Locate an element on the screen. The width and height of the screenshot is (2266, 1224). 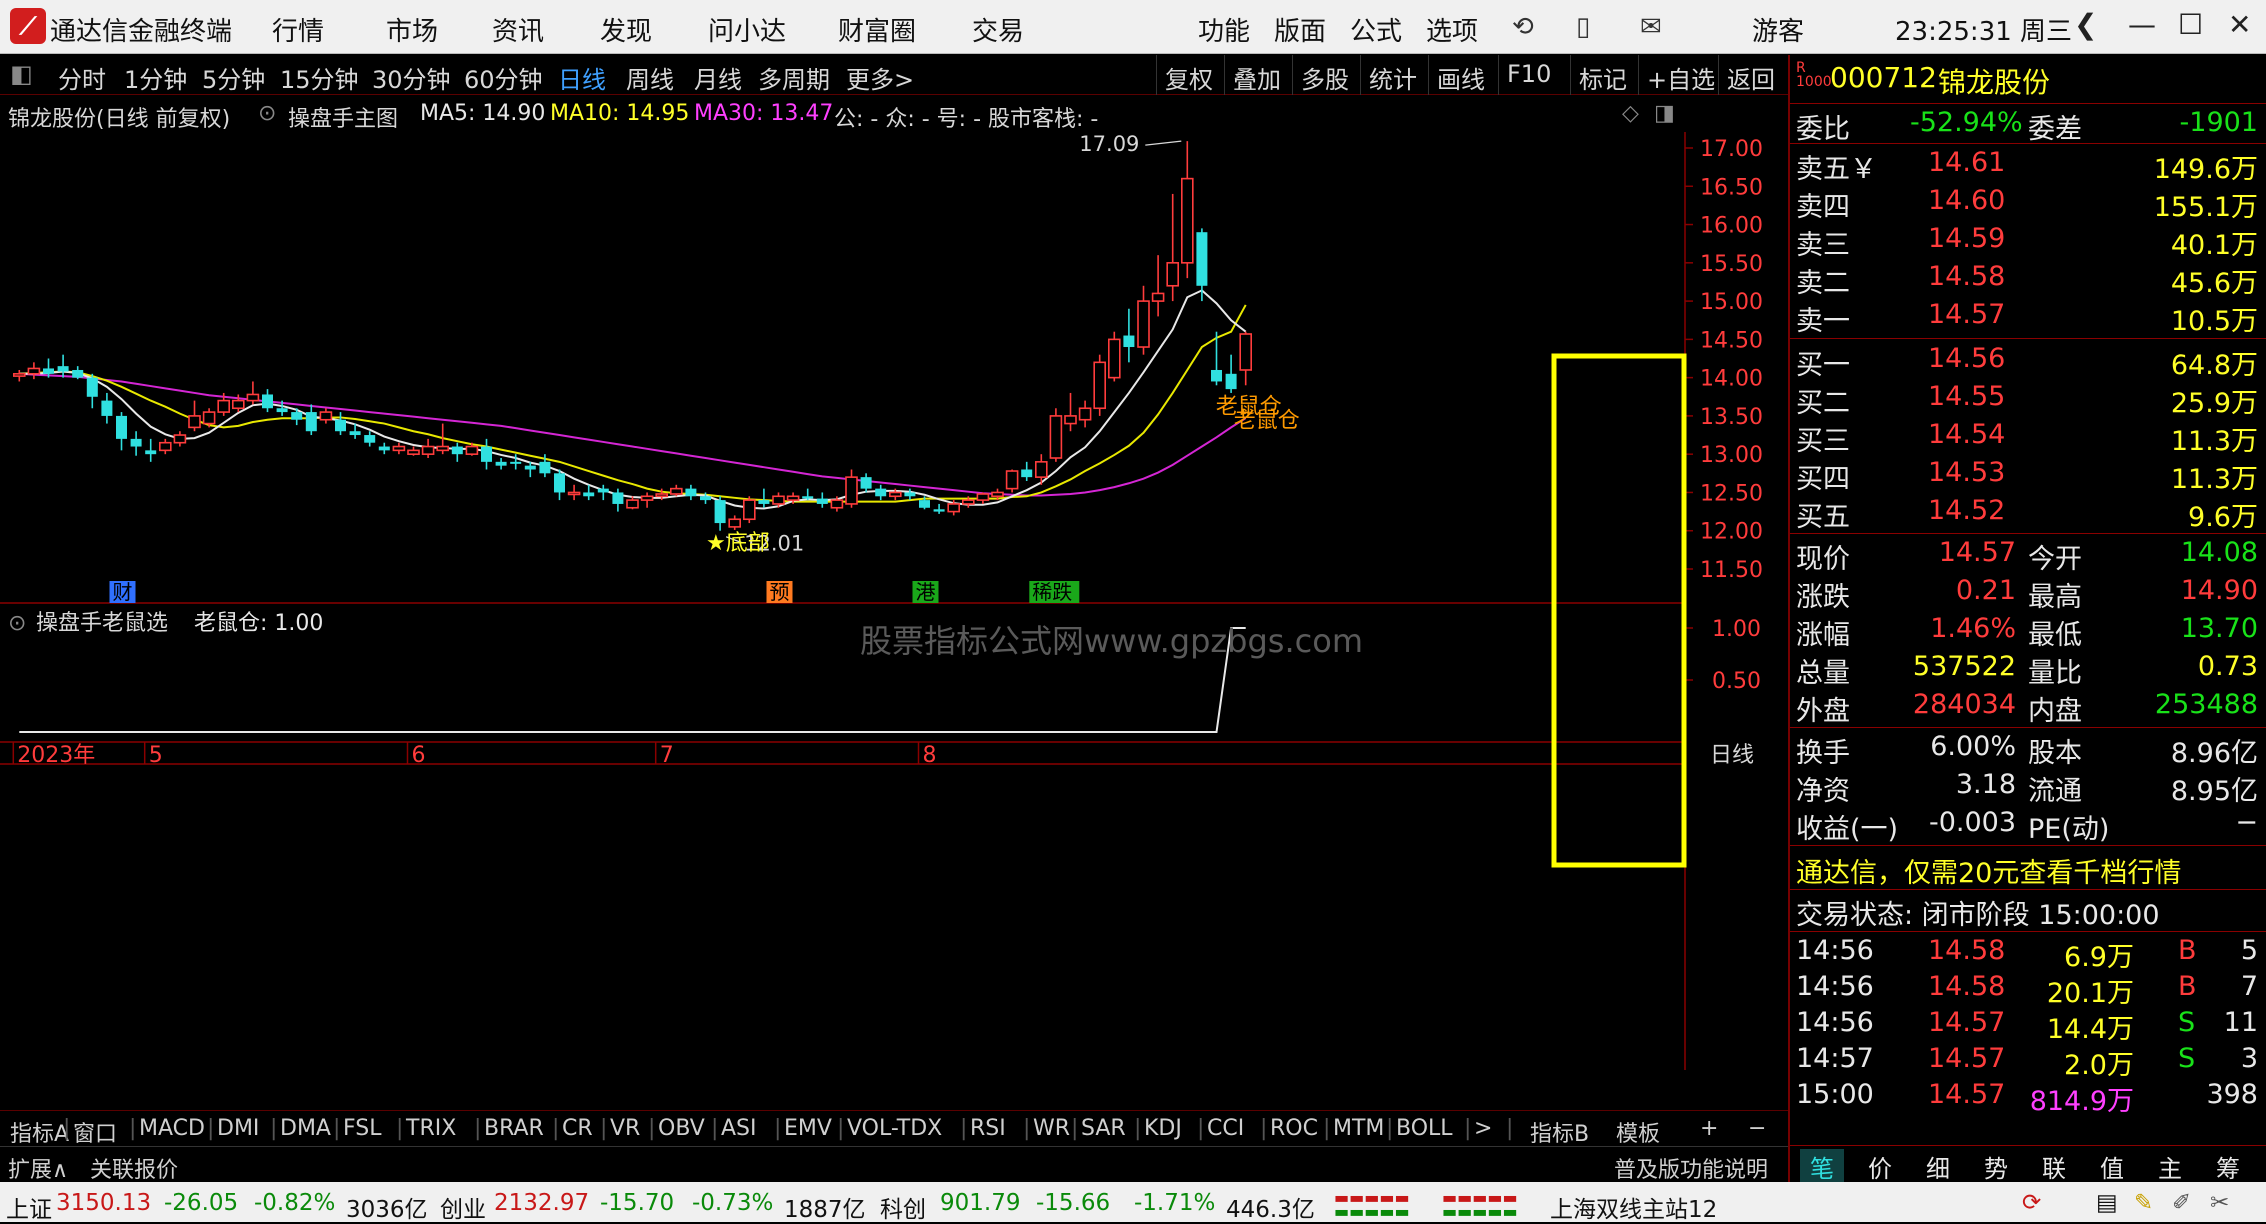
quote-panel-tab: 联 is located at coordinates (2054, 1166).